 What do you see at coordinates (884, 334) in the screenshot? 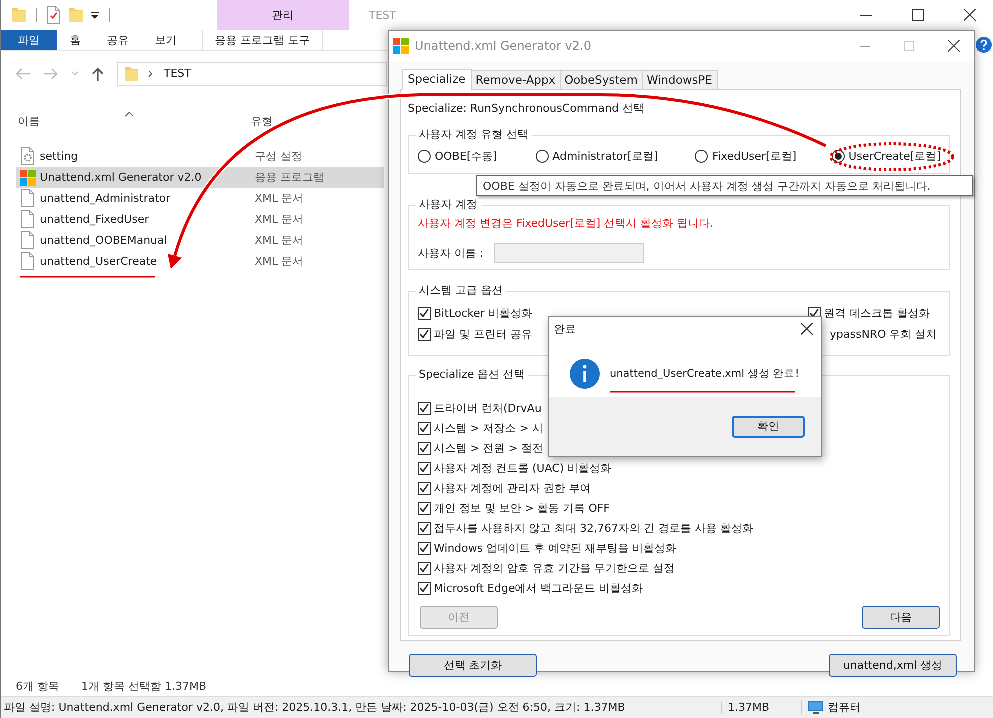
I see `checkbox-label: ypassNRO 우회 설치` at bounding box center [884, 334].